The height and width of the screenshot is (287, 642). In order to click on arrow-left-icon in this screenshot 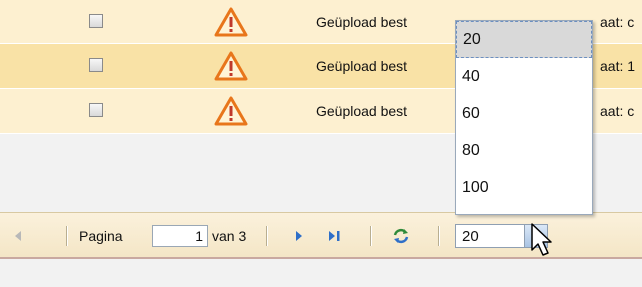, I will do `click(18, 236)`.